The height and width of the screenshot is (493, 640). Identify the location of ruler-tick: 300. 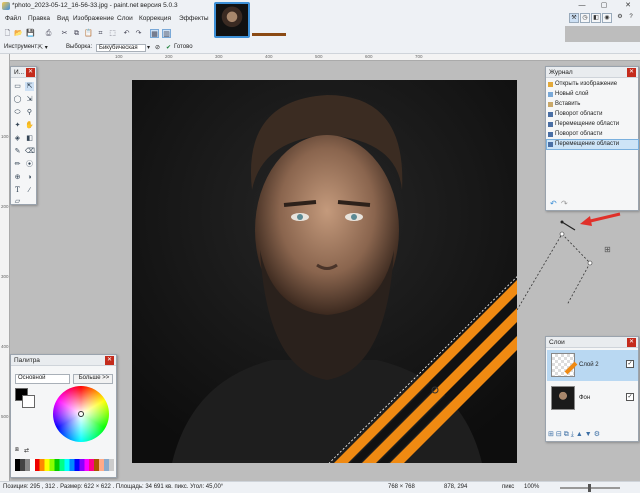
(5, 276).